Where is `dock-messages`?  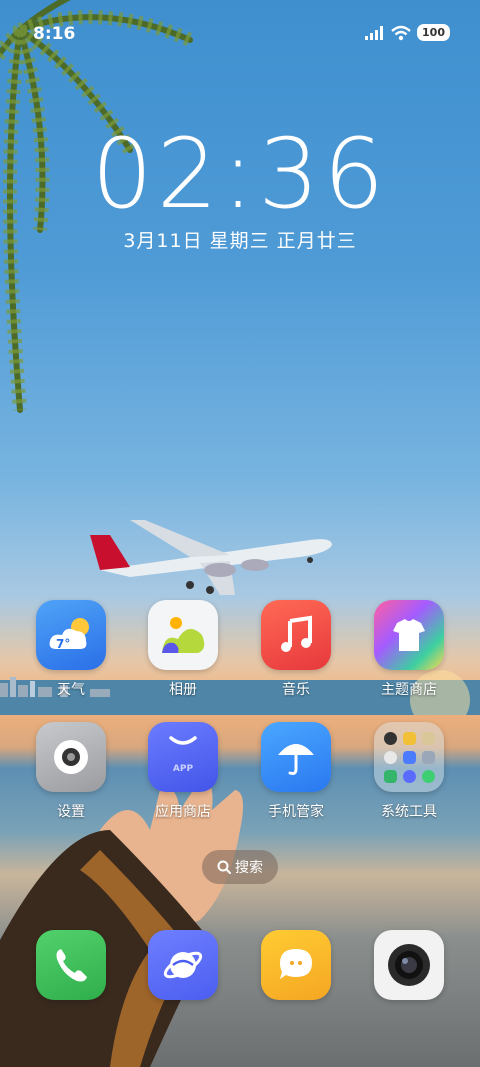
dock-messages is located at coordinates (296, 965).